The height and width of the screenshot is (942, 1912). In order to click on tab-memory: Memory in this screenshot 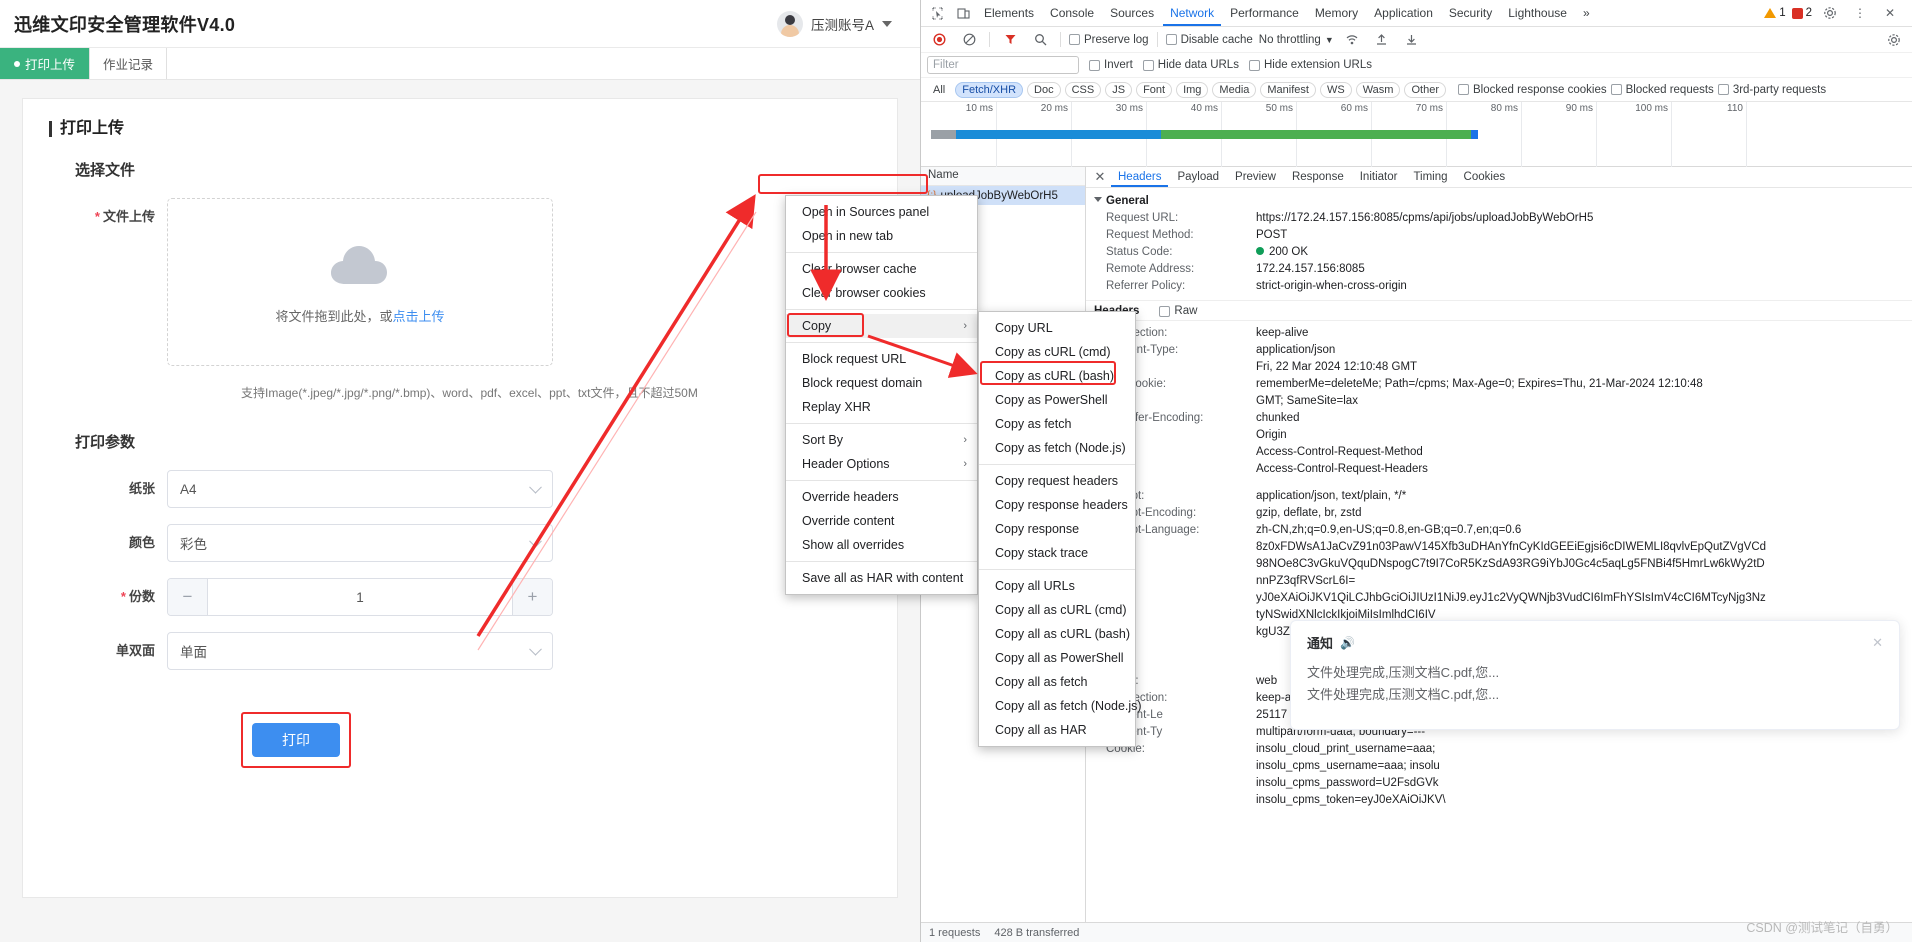, I will do `click(1336, 13)`.